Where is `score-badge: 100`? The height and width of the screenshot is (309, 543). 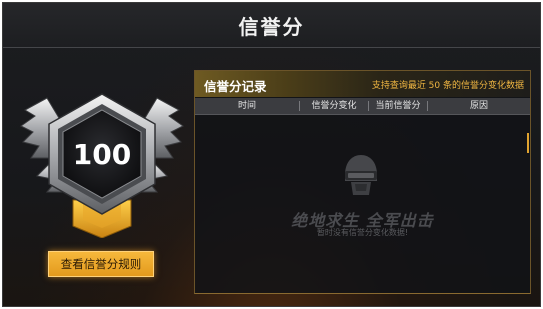
score-badge: 100 is located at coordinates (102, 165).